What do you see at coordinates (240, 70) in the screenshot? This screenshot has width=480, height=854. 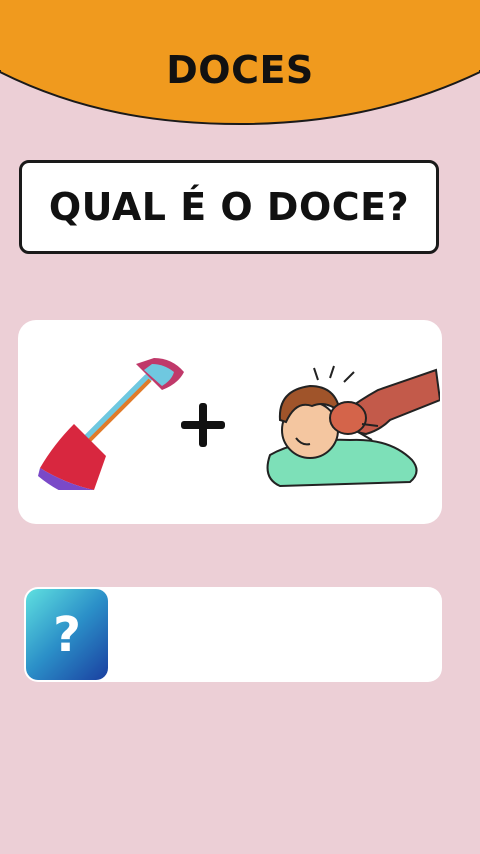 I see `category-title: DOCES` at bounding box center [240, 70].